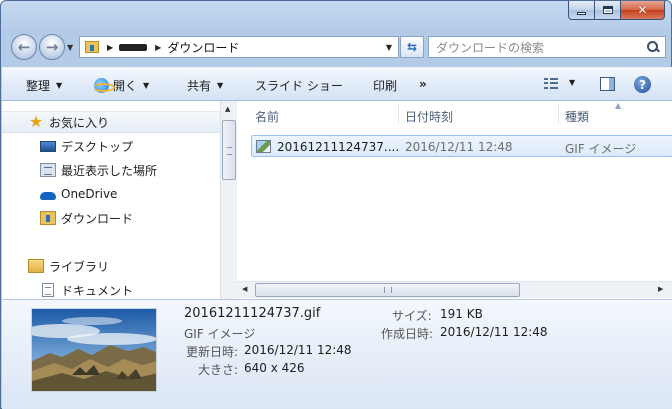  What do you see at coordinates (577, 116) in the screenshot?
I see `column-header-type: 種類` at bounding box center [577, 116].